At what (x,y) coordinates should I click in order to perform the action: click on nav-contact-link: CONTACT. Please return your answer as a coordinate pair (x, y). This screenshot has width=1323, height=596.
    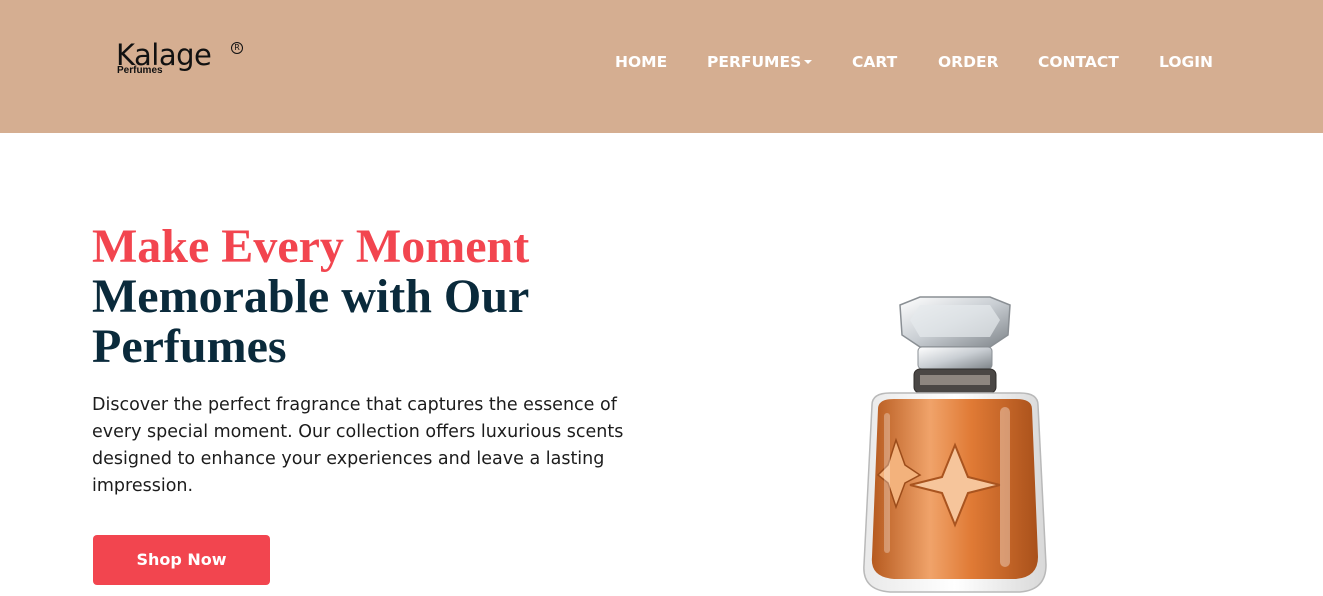
    Looking at the image, I should click on (1078, 62).